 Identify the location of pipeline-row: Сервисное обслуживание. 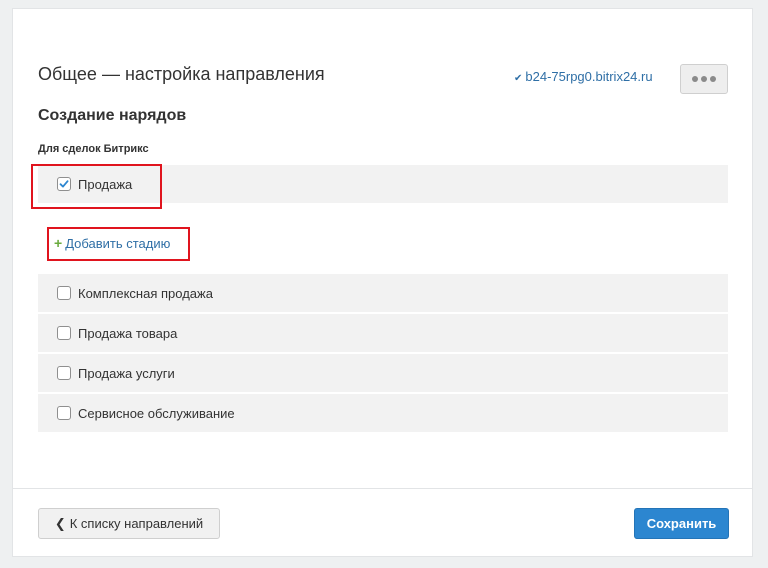
(383, 413).